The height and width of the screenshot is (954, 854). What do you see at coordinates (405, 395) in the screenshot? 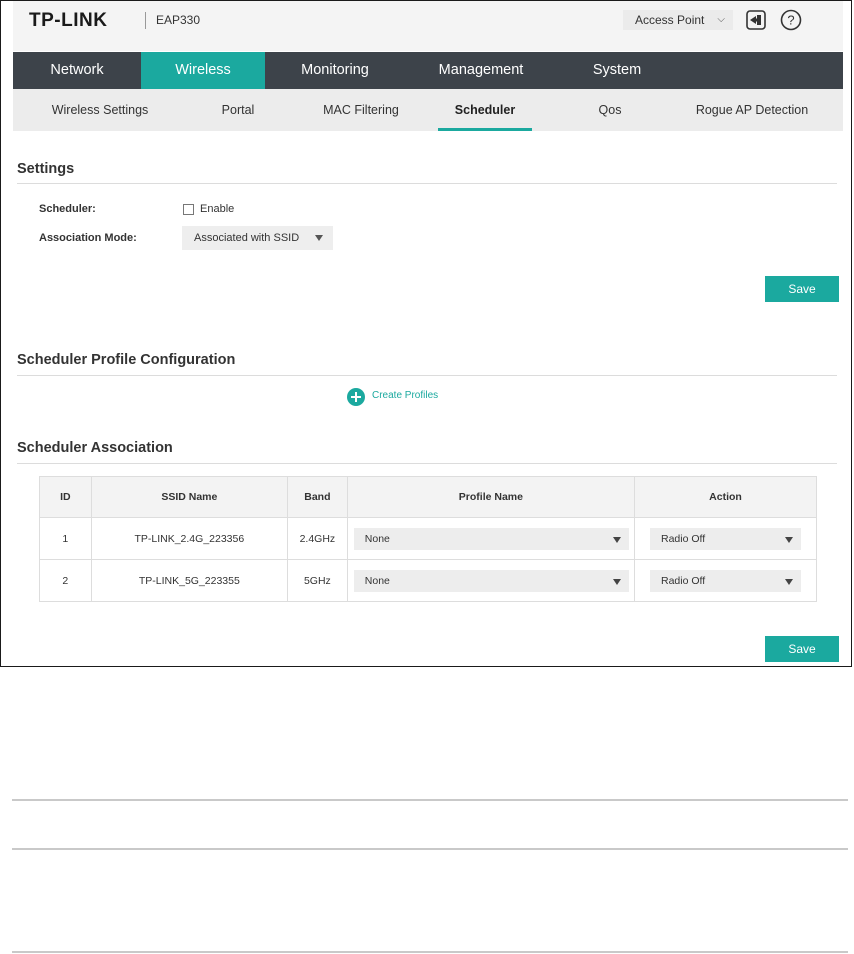
I see `create-profiles-link: Create Profiles` at bounding box center [405, 395].